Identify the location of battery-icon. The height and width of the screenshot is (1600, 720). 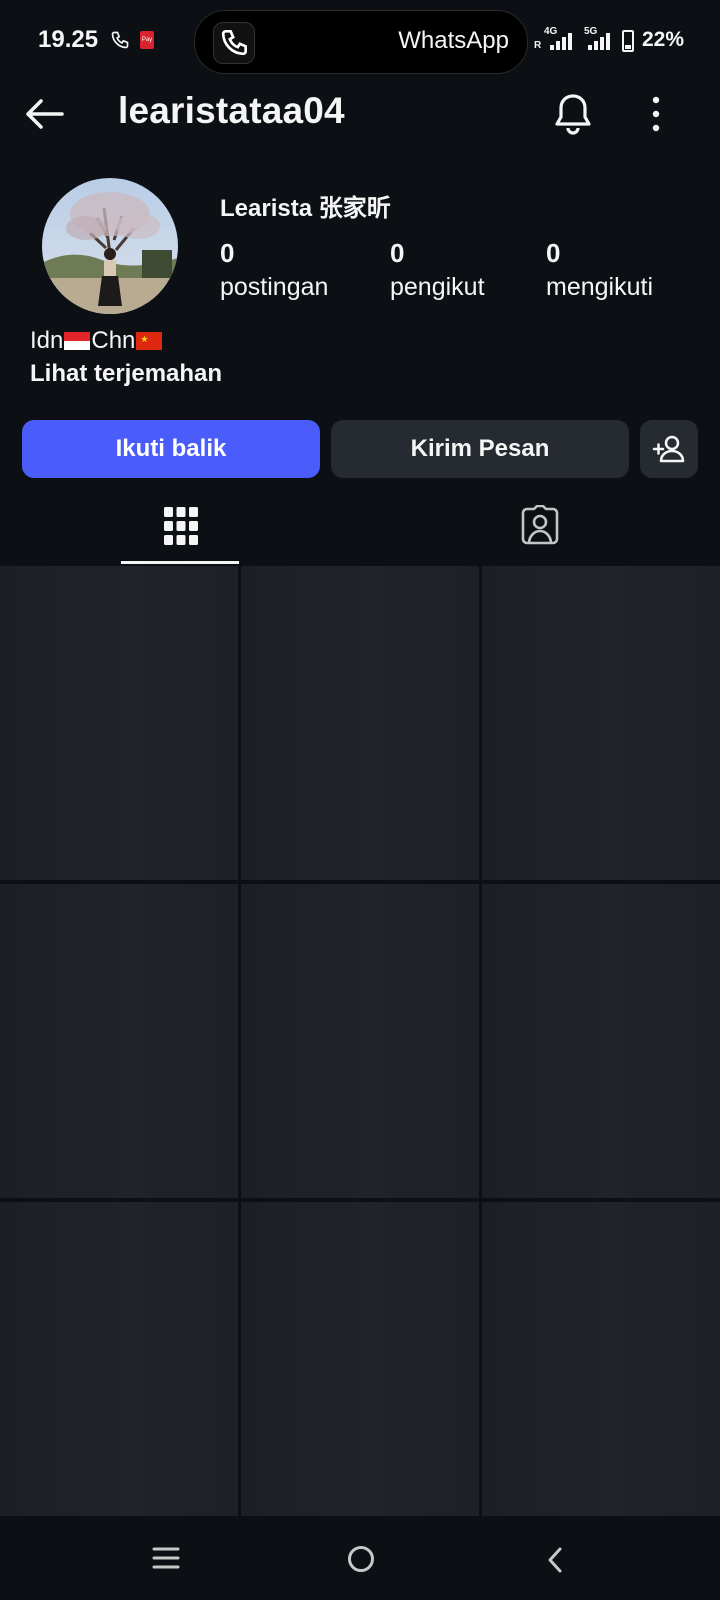
(628, 41).